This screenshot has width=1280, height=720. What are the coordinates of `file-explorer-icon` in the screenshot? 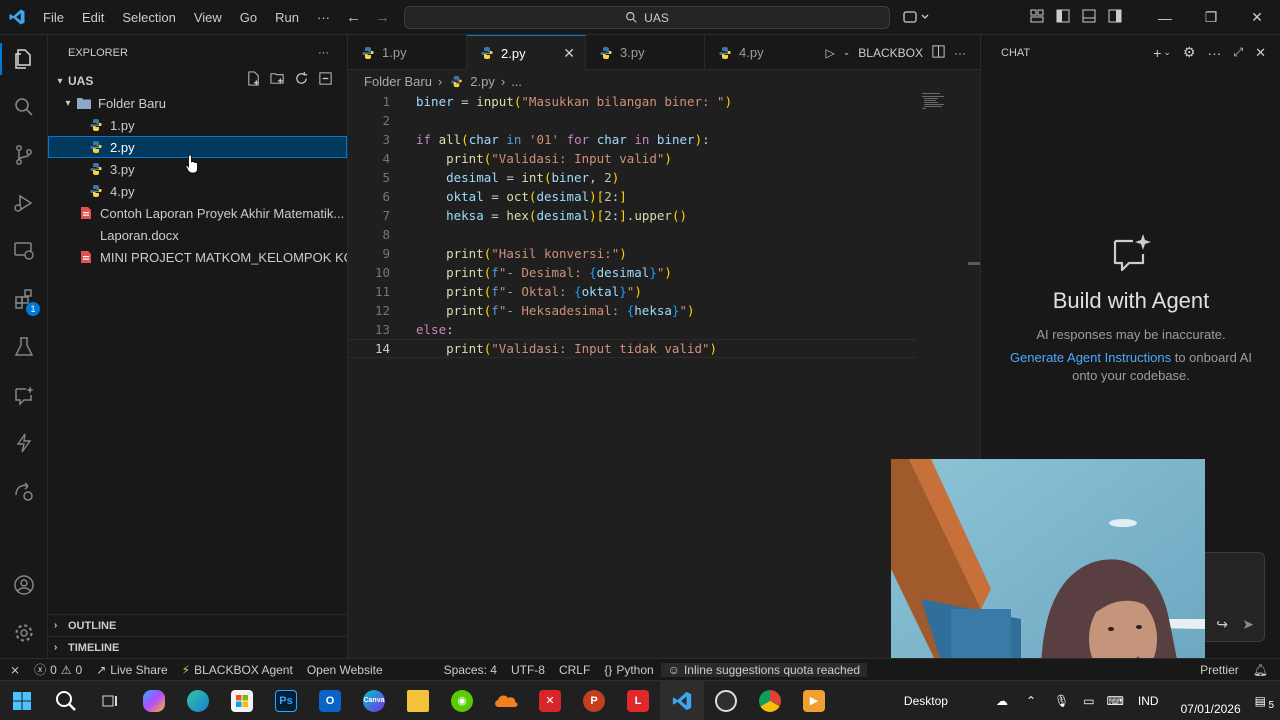 It's located at (418, 700).